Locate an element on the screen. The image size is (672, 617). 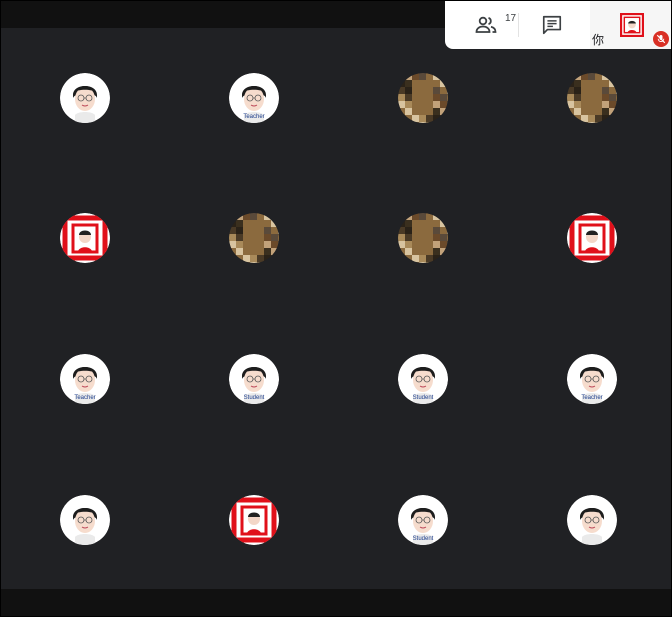
self-avatar is located at coordinates (632, 25).